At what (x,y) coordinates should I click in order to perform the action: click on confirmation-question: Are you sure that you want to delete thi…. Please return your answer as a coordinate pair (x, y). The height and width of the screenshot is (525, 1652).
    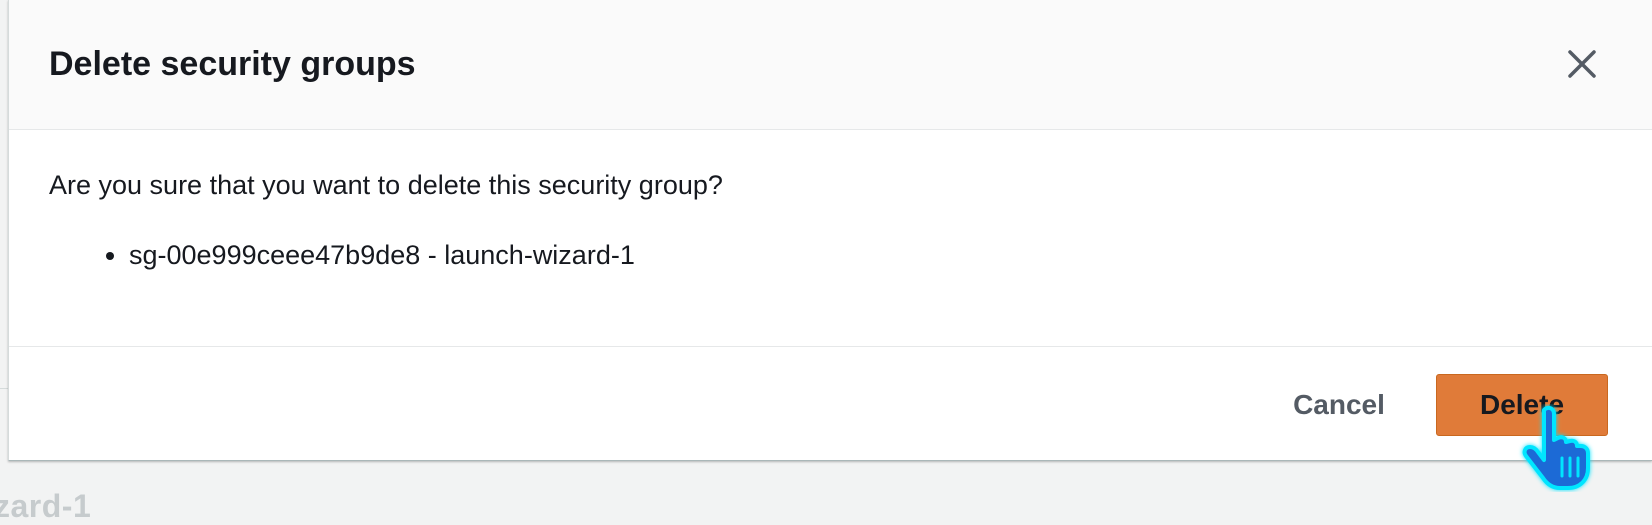
    Looking at the image, I should click on (386, 185).